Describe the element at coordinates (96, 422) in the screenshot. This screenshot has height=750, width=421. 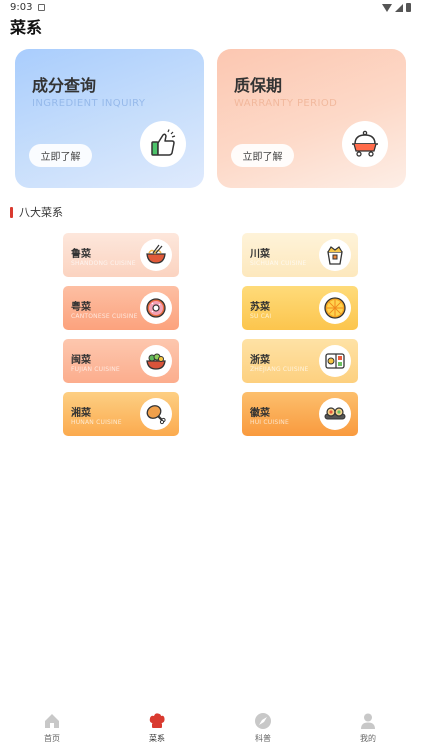
I see `cuisine-english-name: HUNAN CUISINE` at that location.